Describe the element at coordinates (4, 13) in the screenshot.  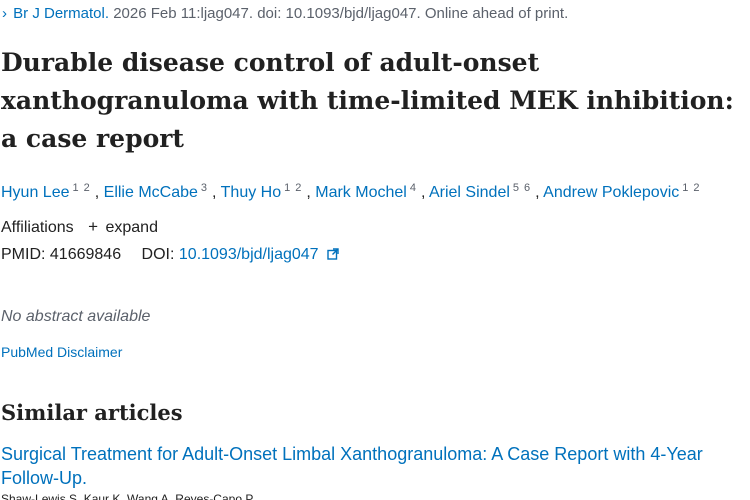
I see `chevron-right-icon: ›` at that location.